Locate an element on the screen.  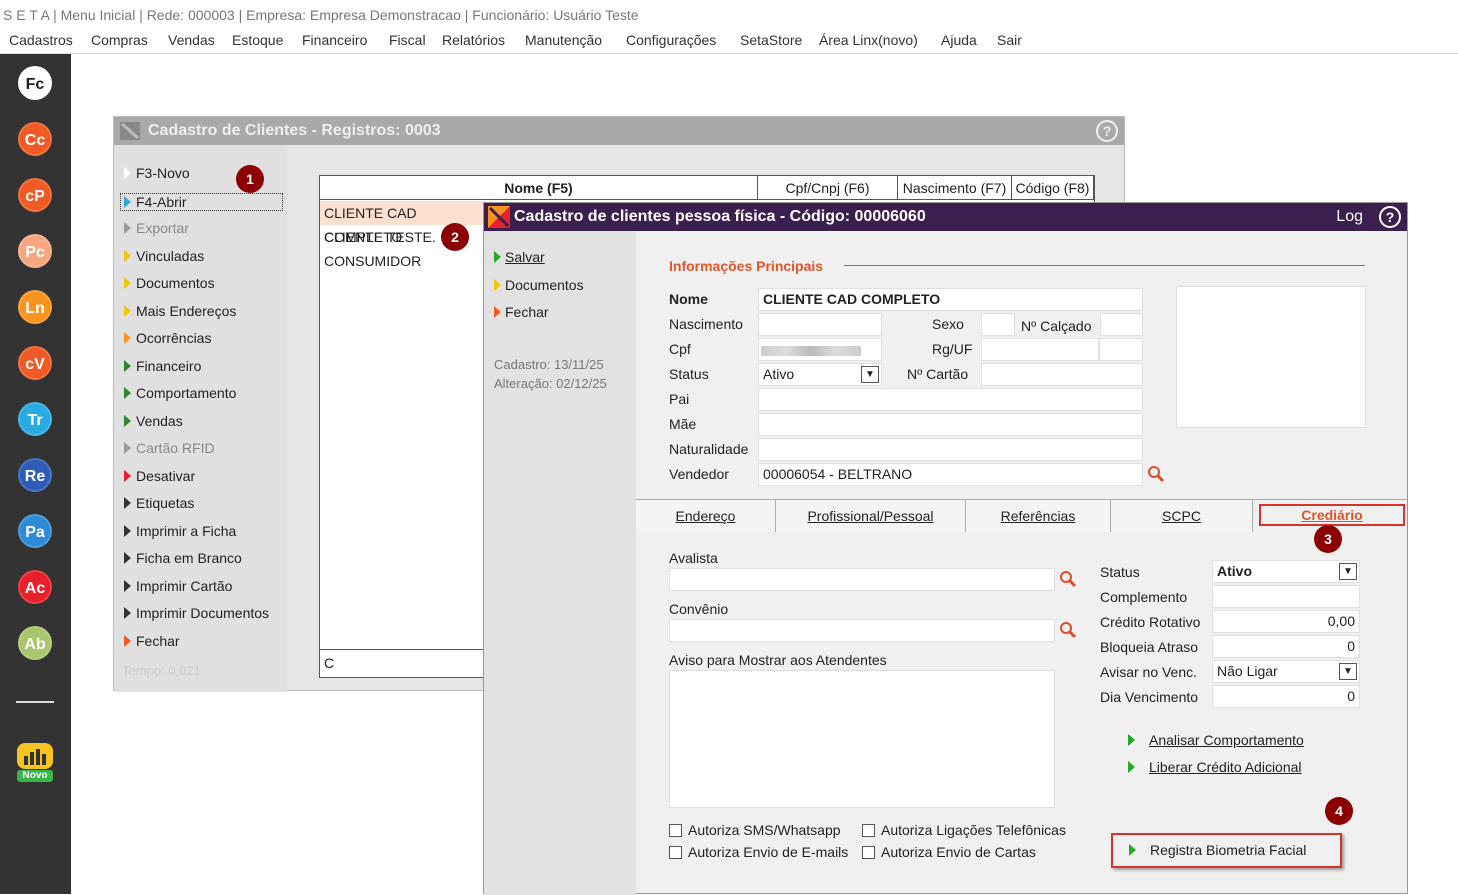
cartas-checkbox: Autoriza Envio de Cartas is located at coordinates (949, 852).